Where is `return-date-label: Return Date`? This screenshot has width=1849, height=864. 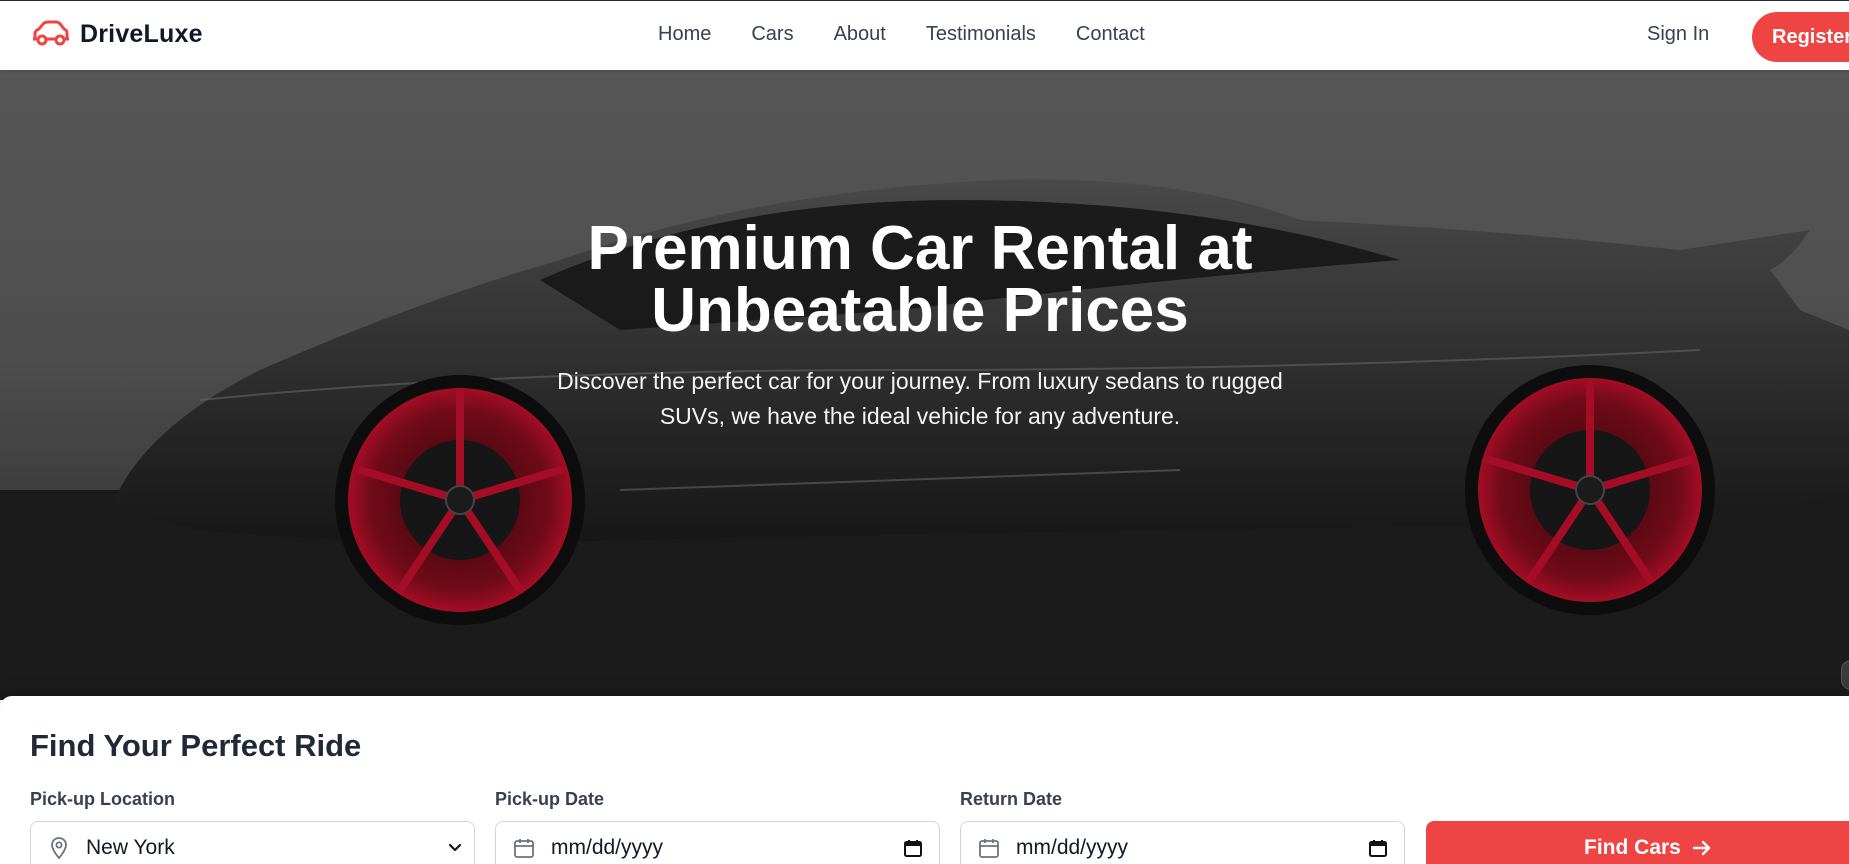
return-date-label: Return Date is located at coordinates (1011, 799).